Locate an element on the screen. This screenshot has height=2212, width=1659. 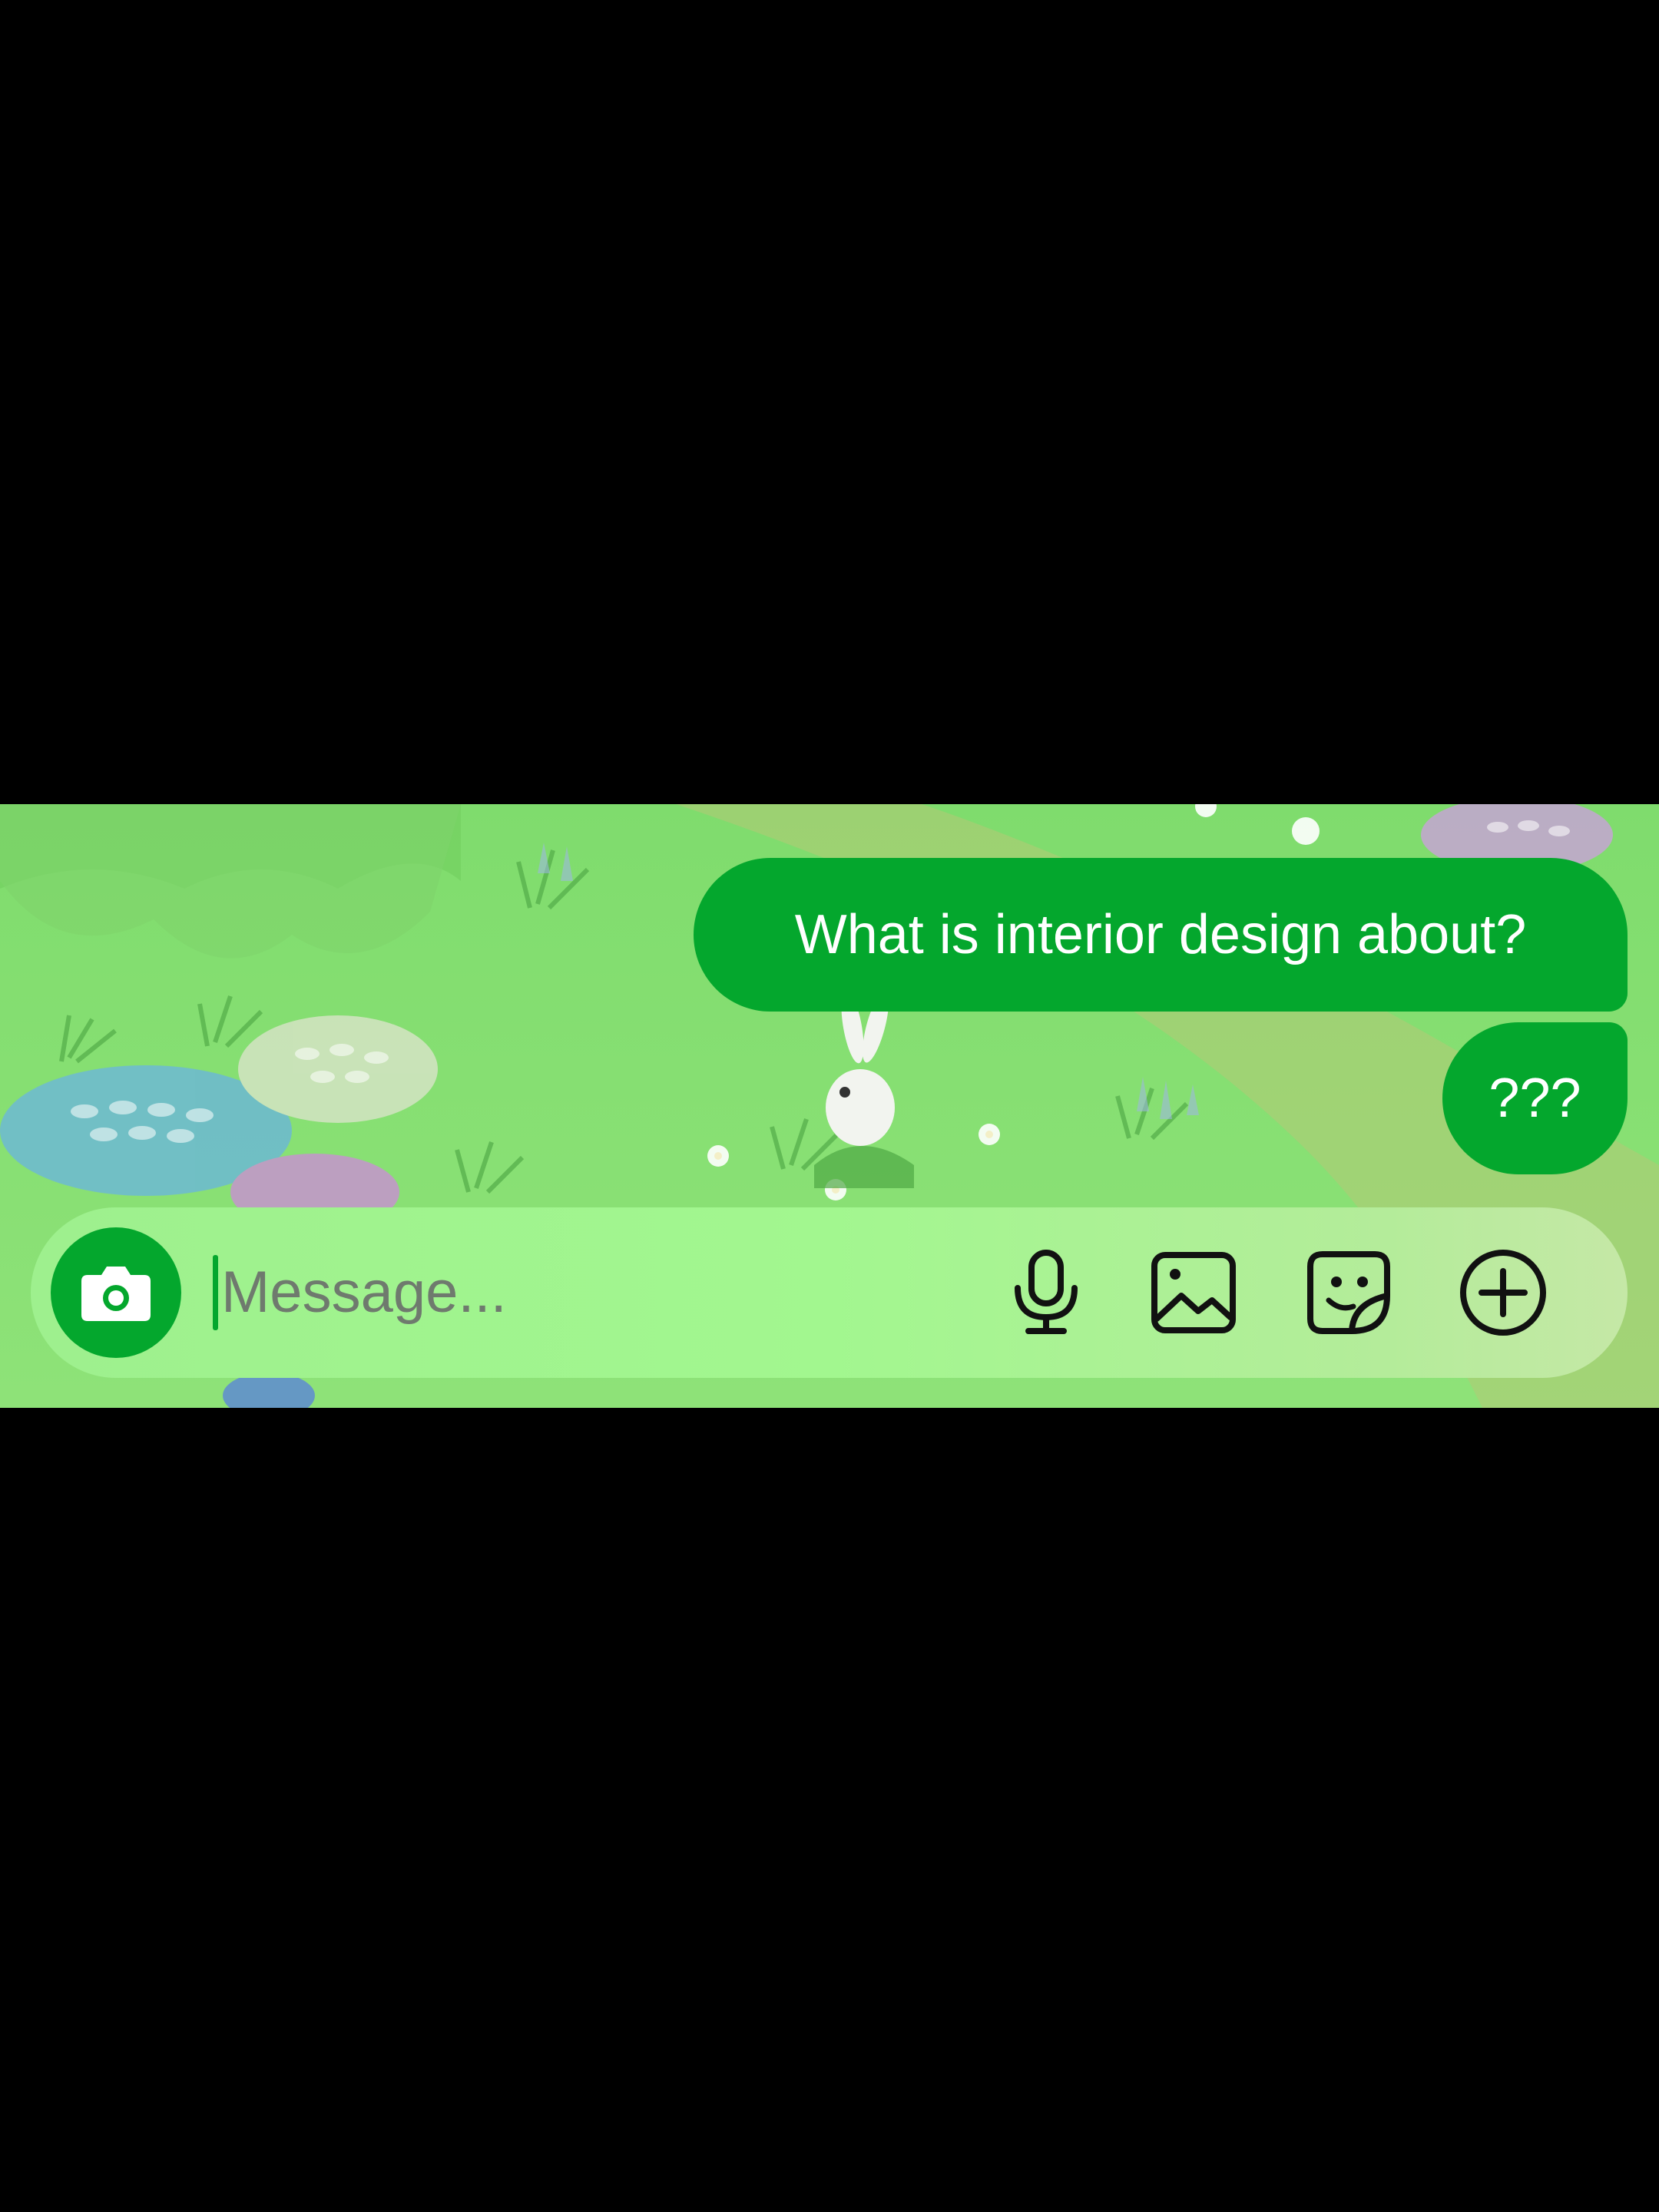
message-input is located at coordinates (567, 1292).